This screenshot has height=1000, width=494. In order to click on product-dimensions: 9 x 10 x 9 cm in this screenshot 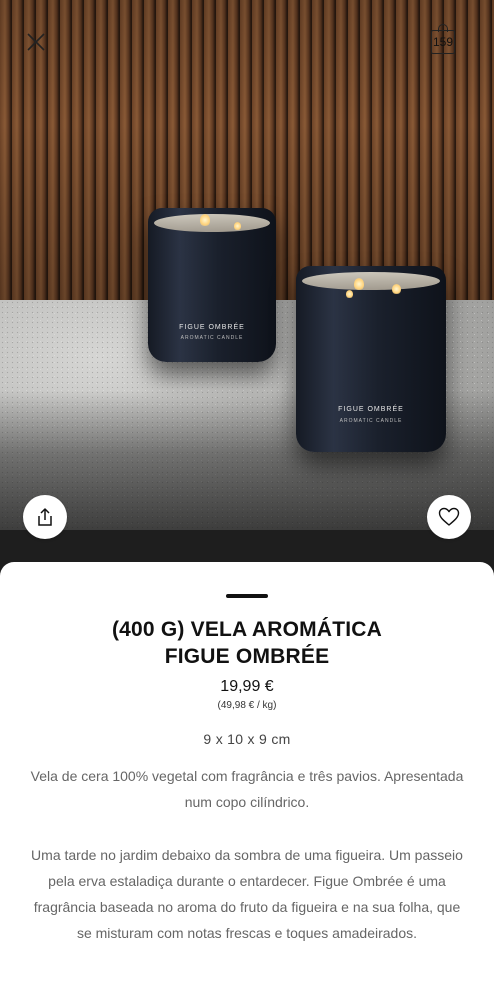, I will do `click(247, 739)`.